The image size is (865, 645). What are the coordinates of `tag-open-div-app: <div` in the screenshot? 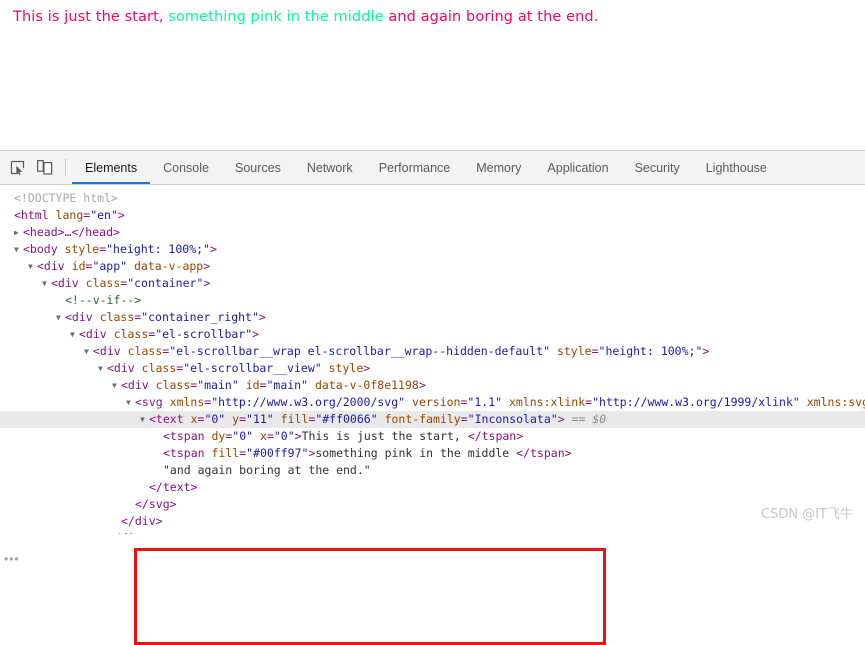 It's located at (51, 266).